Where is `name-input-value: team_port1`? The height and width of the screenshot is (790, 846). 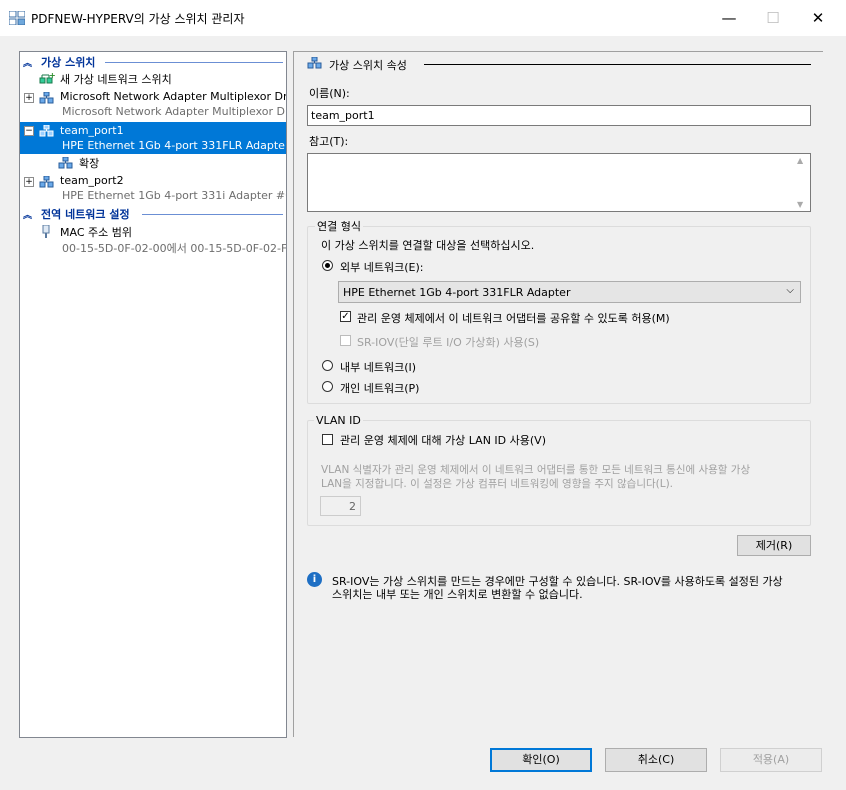
name-input-value: team_port1 is located at coordinates (343, 115).